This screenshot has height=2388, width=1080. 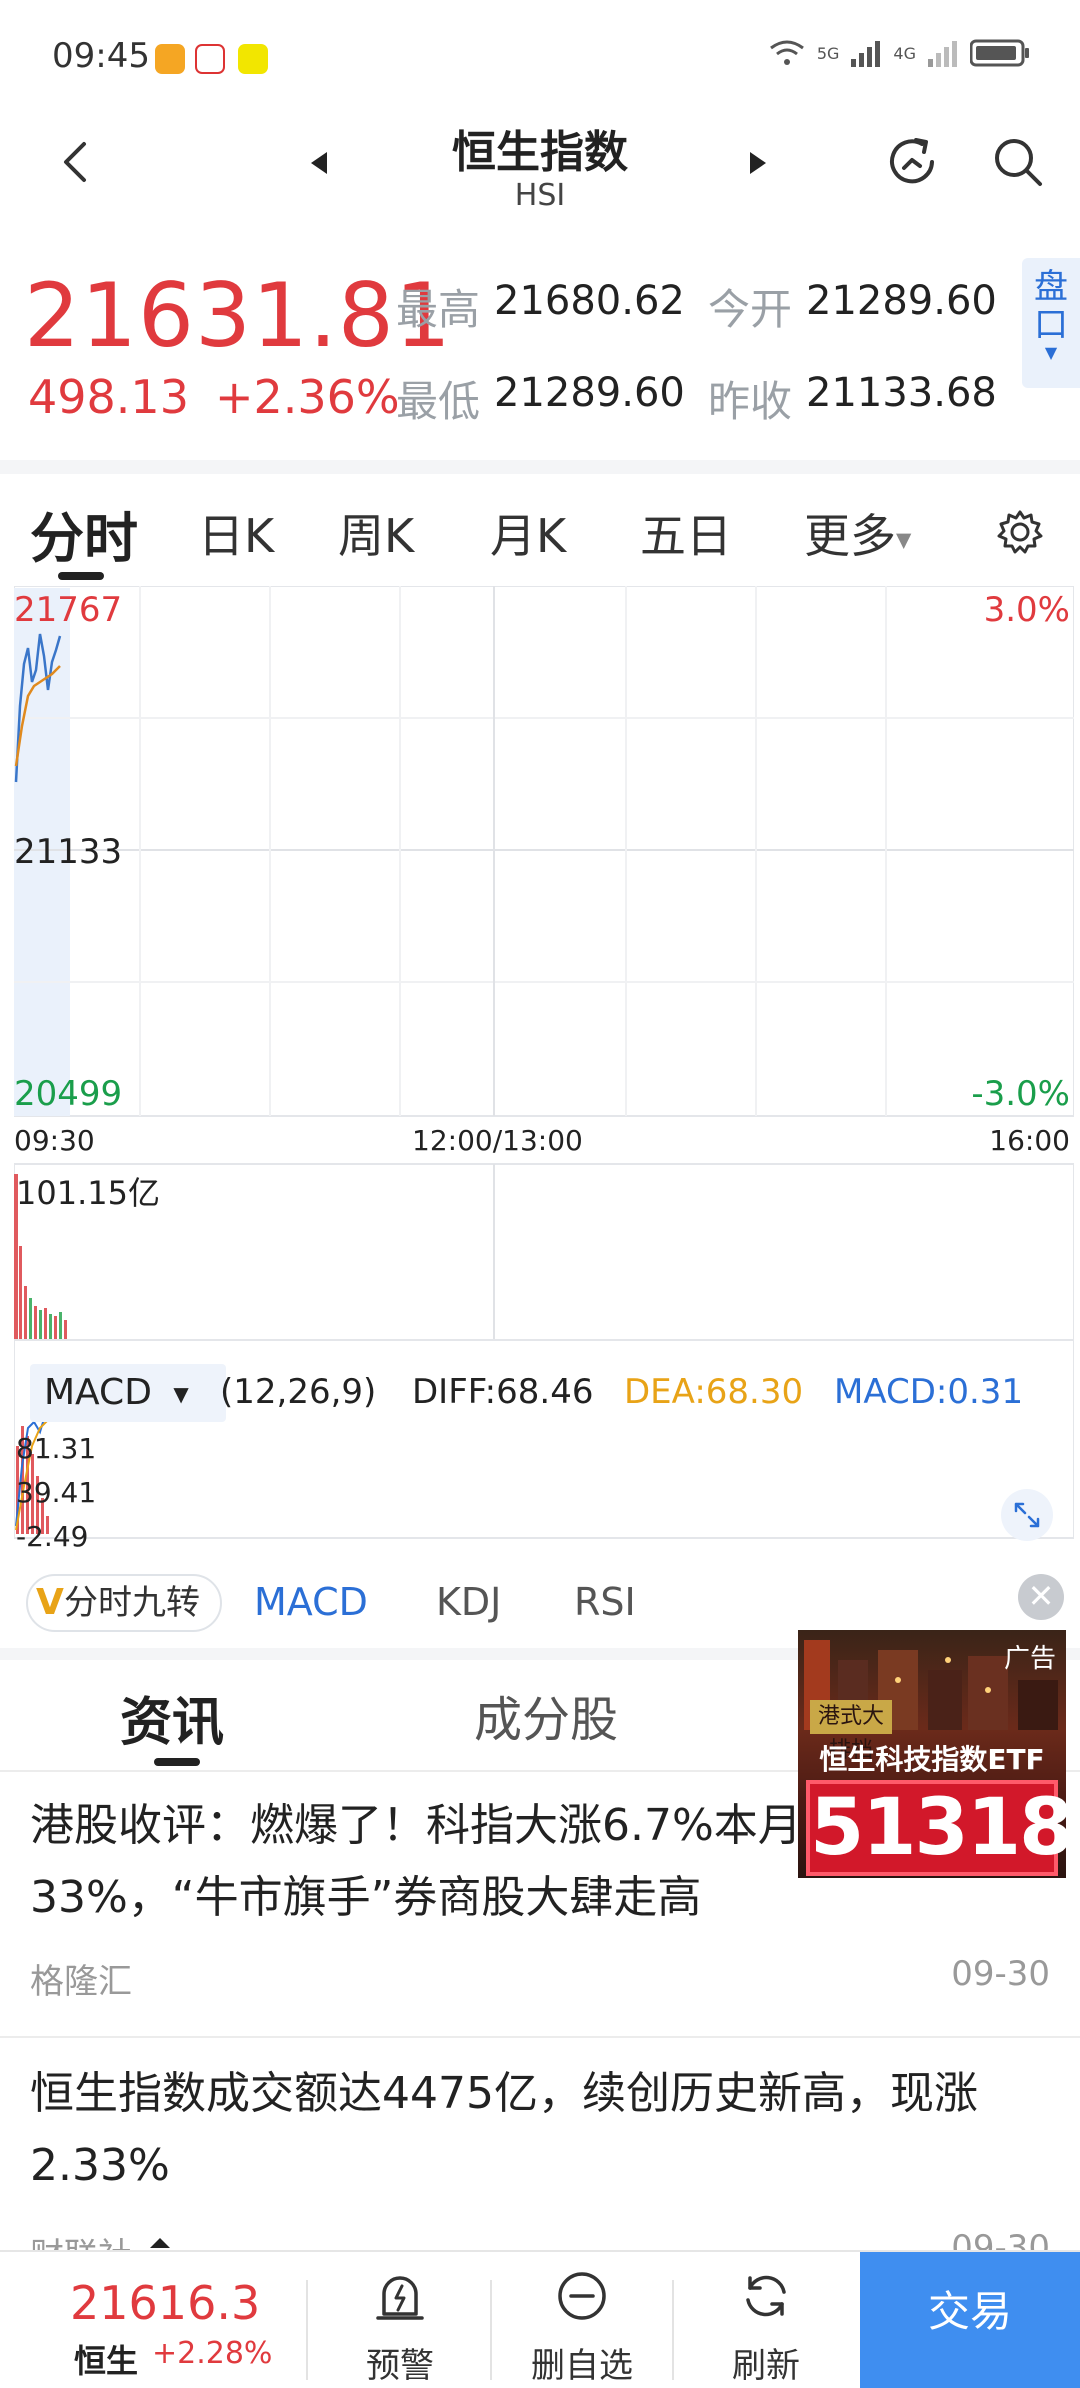 What do you see at coordinates (786, 52) in the screenshot?
I see `wifi-icon` at bounding box center [786, 52].